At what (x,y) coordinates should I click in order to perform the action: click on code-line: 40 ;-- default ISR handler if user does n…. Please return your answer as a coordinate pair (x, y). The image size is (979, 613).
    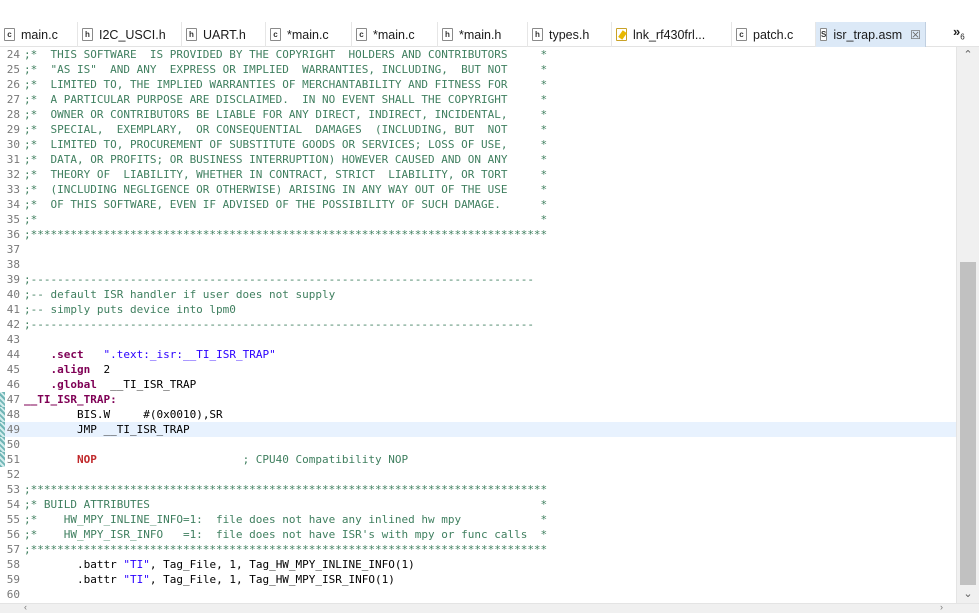
    Looking at the image, I should click on (478, 294).